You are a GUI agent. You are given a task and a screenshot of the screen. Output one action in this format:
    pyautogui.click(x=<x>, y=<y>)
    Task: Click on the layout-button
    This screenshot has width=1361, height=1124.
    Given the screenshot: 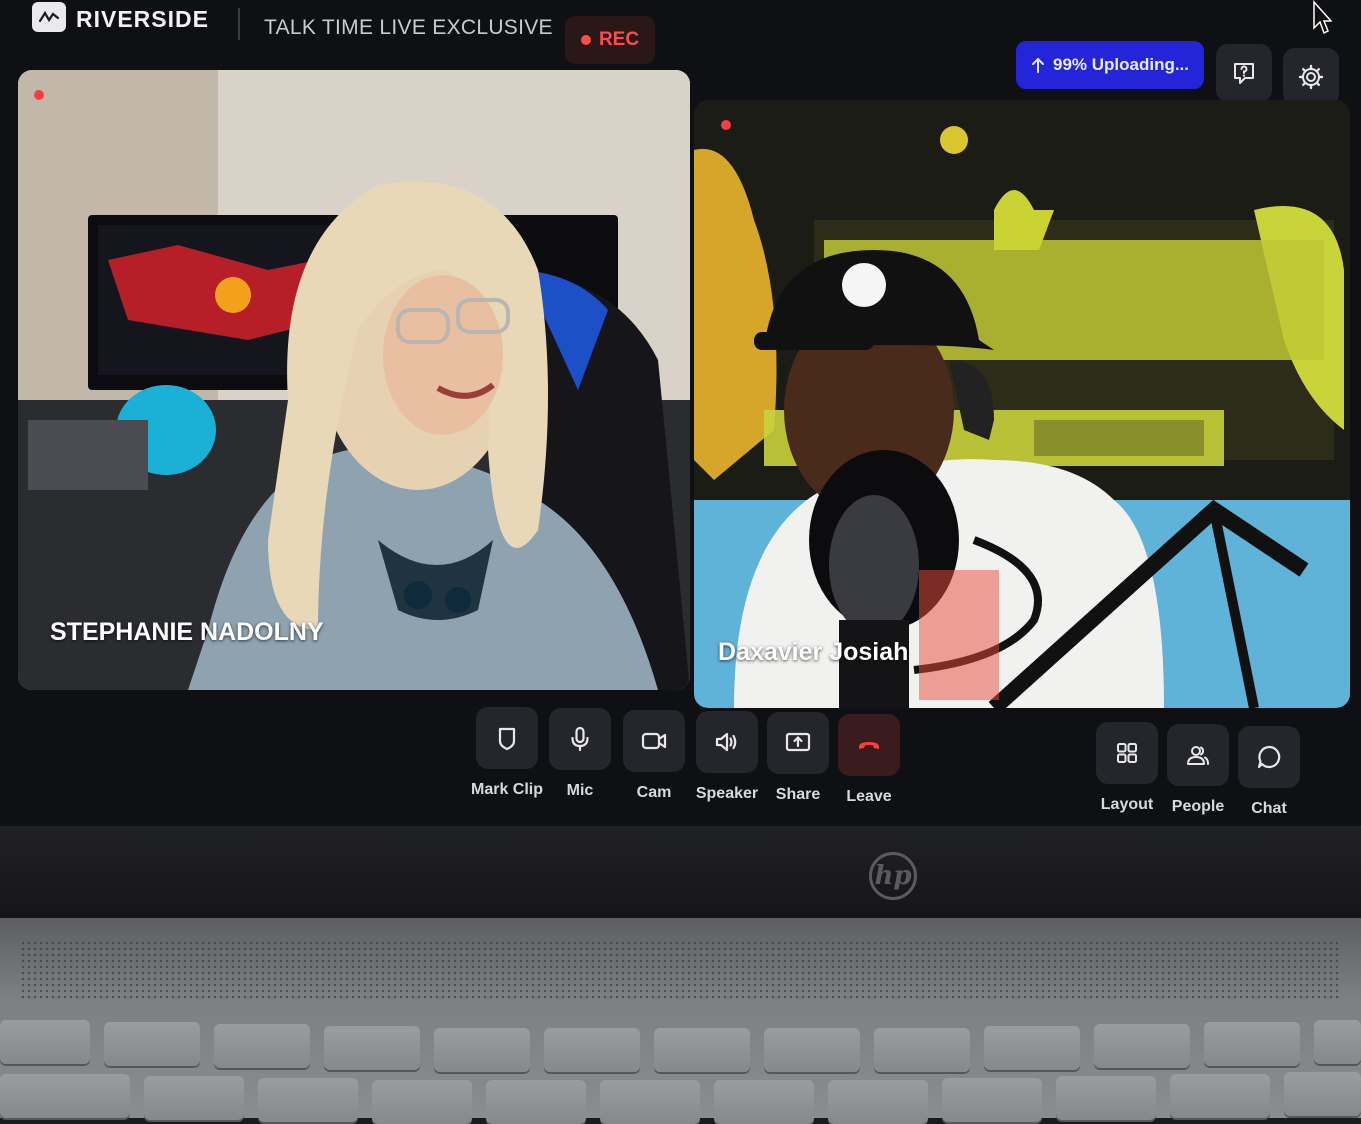 What is the action you would take?
    pyautogui.click(x=1127, y=753)
    